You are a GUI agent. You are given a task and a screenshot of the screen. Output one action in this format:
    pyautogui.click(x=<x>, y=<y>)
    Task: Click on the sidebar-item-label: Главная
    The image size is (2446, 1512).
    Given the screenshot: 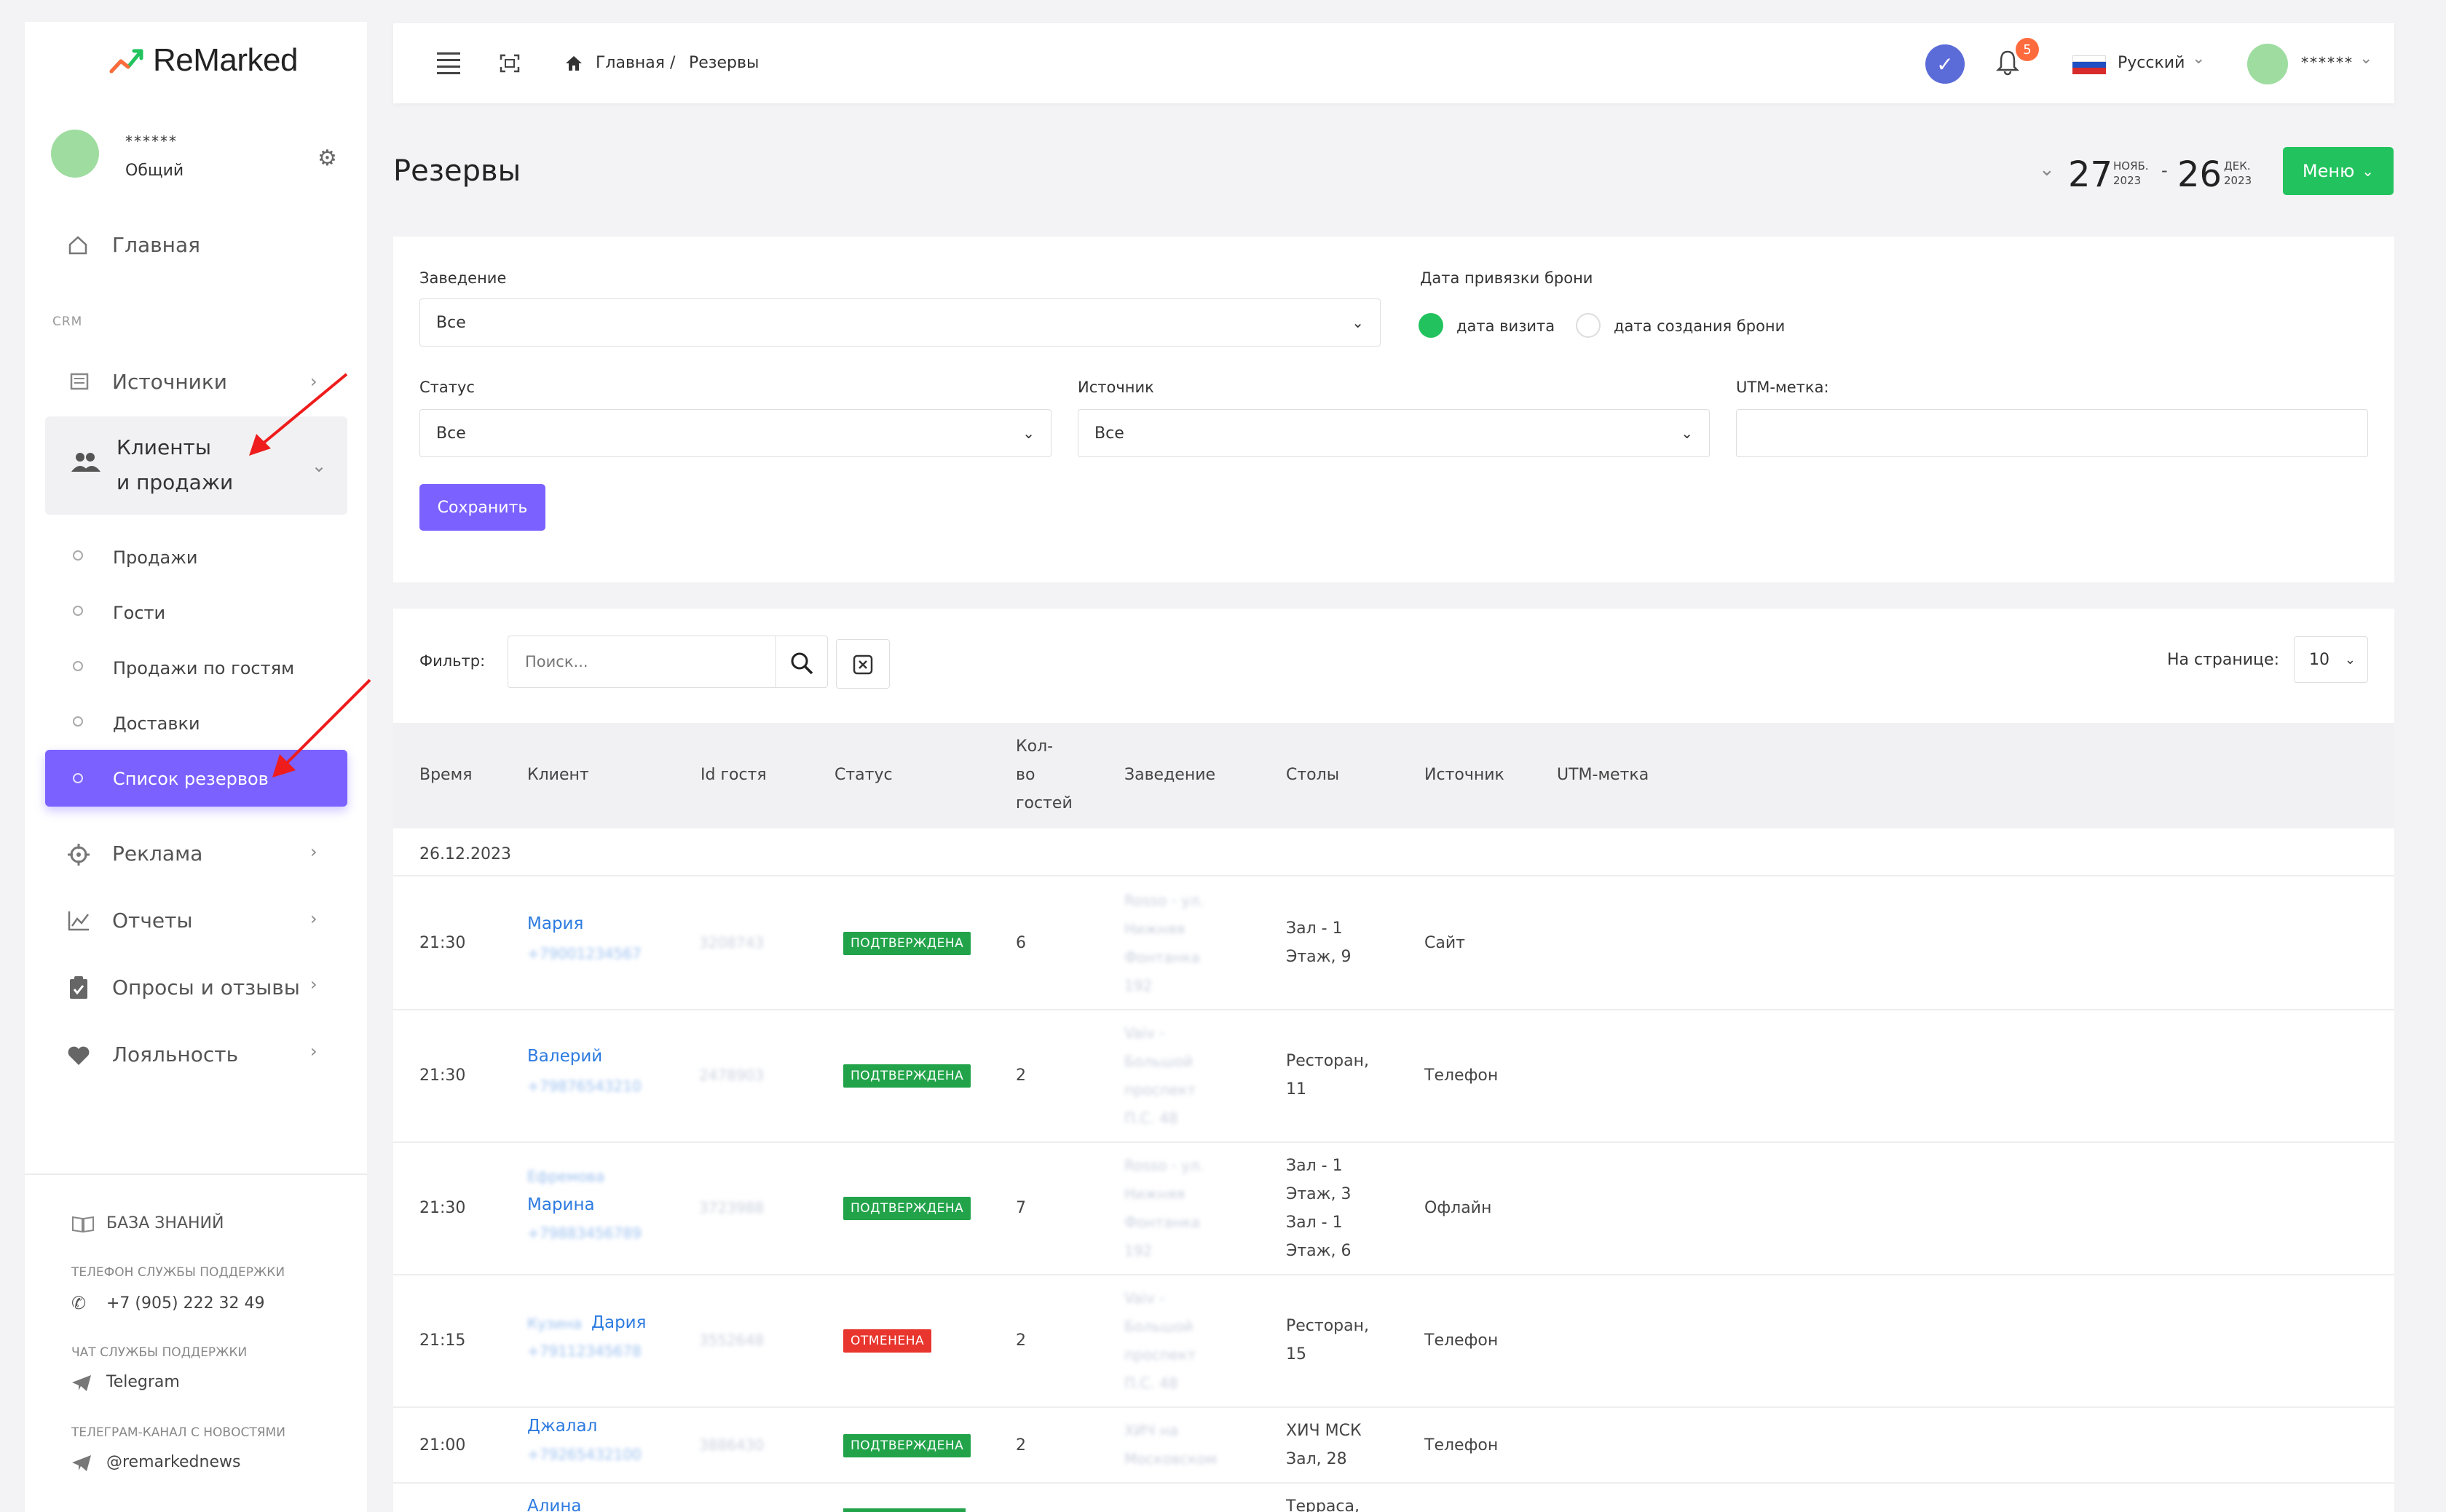 What is the action you would take?
    pyautogui.click(x=156, y=245)
    